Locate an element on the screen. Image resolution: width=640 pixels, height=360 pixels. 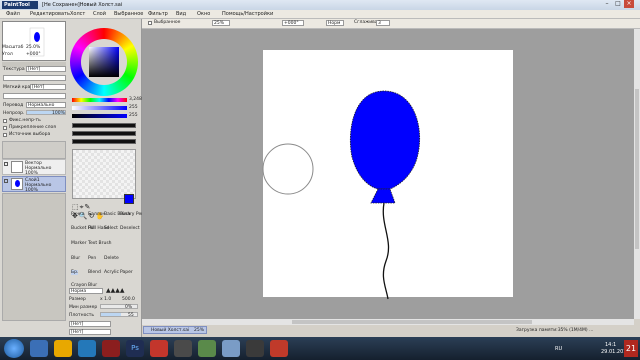
saturation-square is located at coordinates (104, 62).